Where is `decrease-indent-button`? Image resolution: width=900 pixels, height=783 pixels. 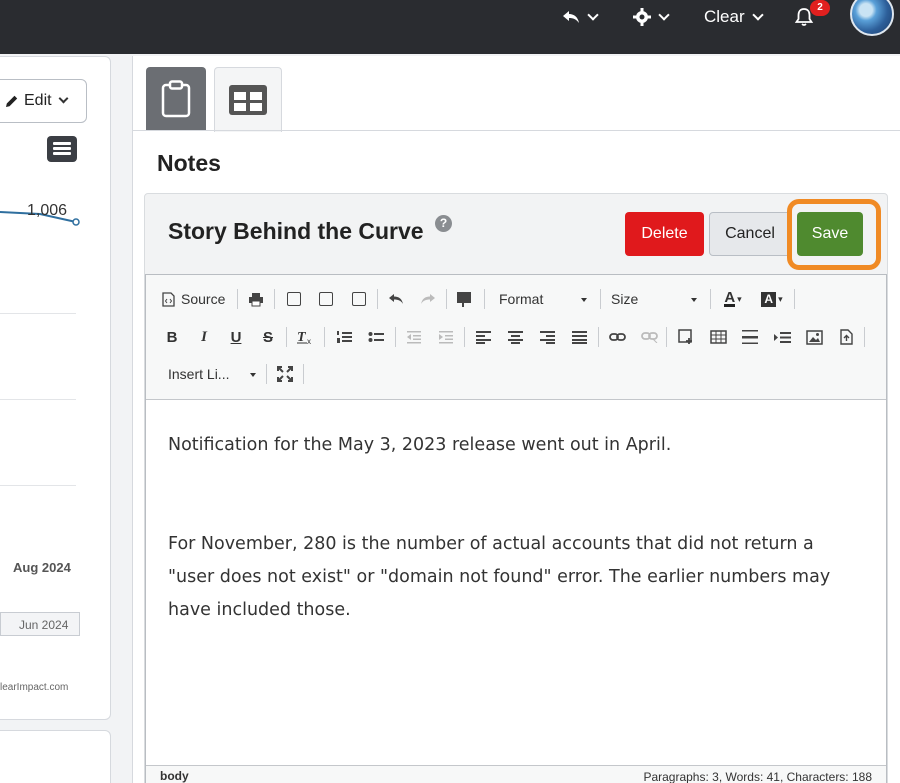 decrease-indent-button is located at coordinates (414, 337).